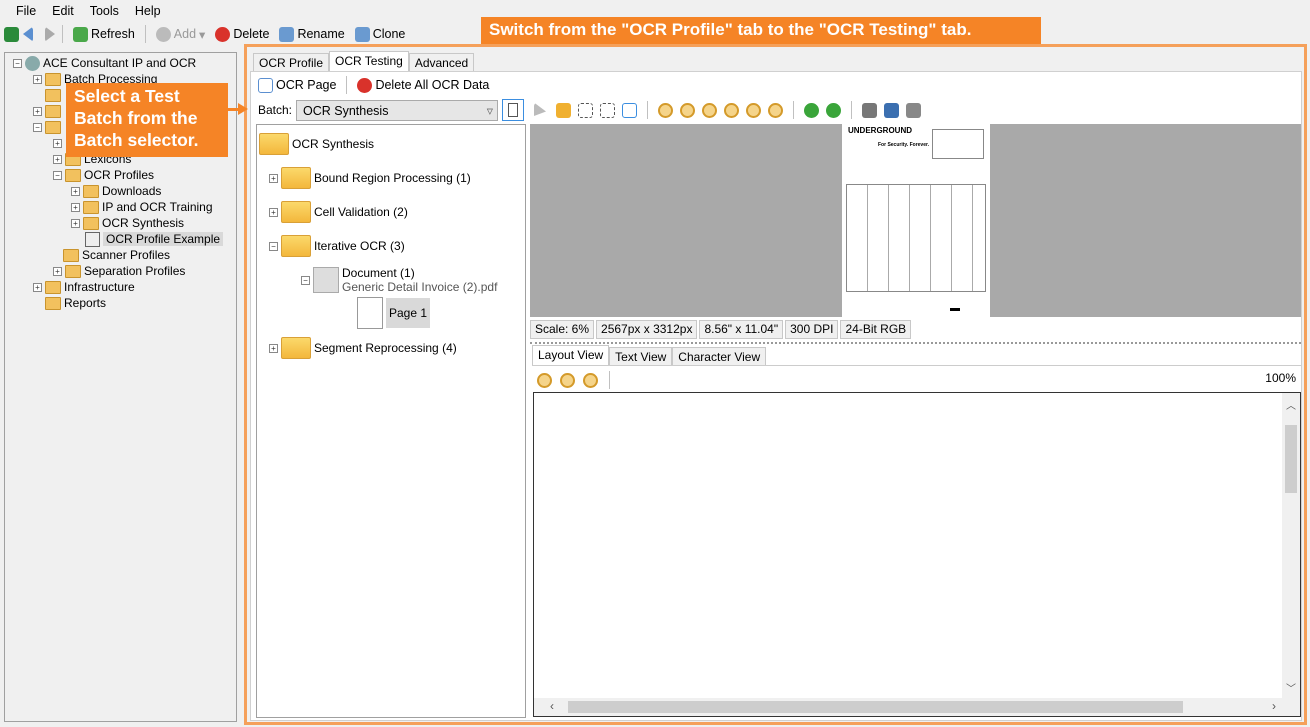  I want to click on tree-root: − ACE Consultant IP and OCR, so click(104, 63).